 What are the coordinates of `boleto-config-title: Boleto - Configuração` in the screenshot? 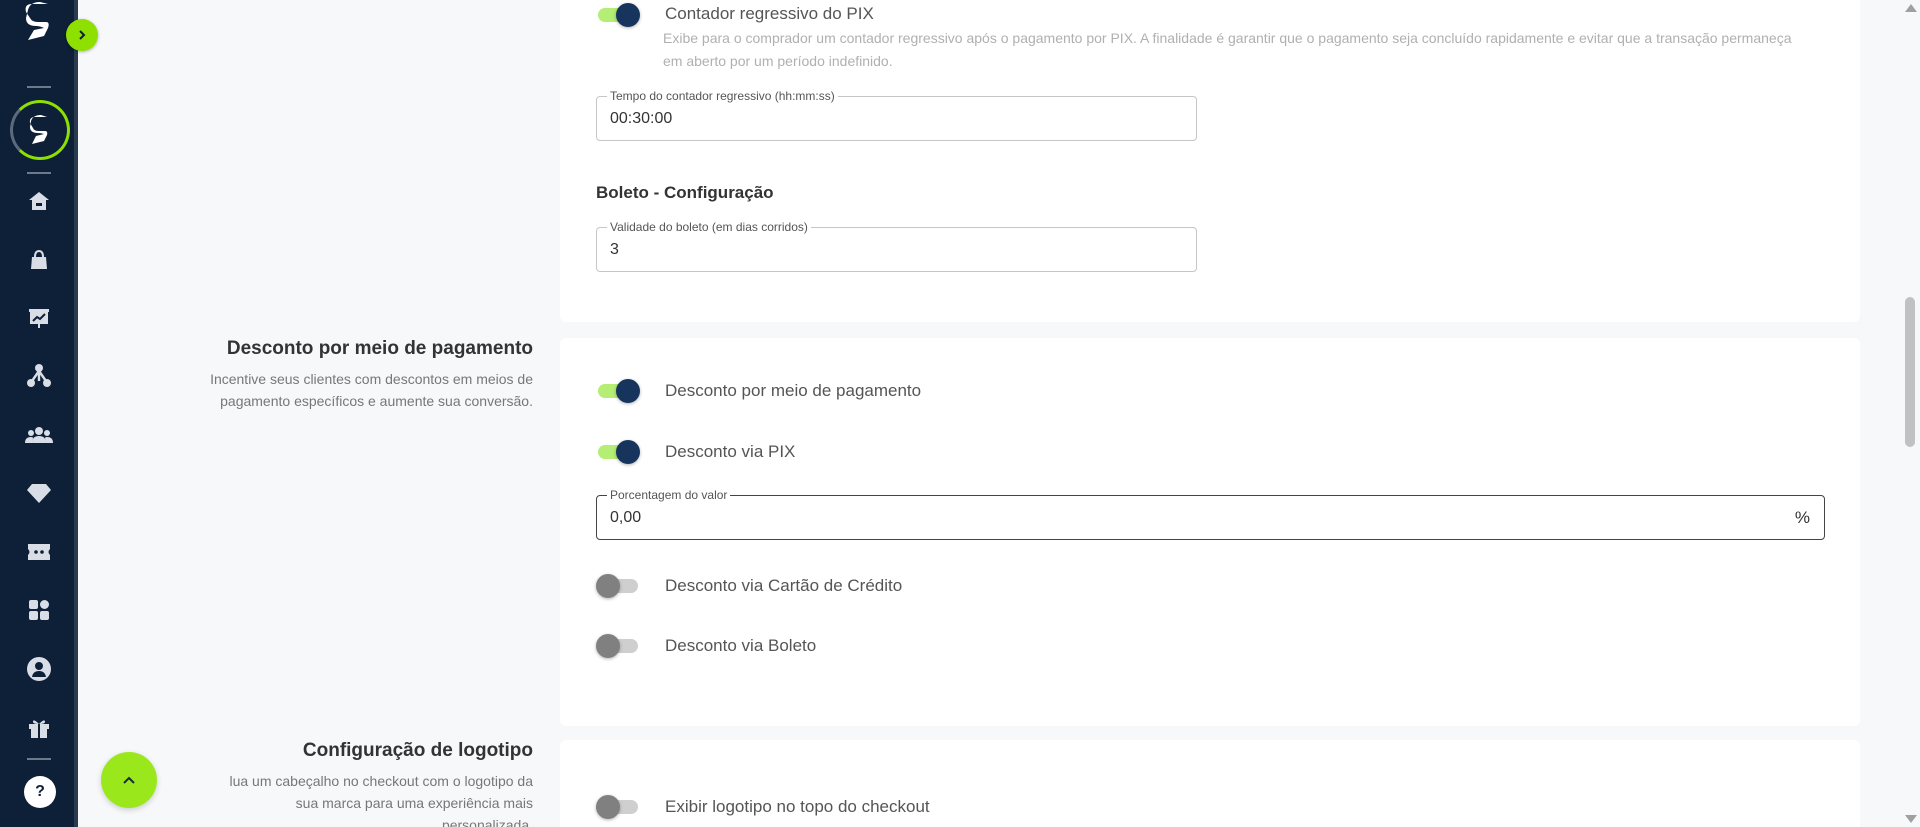 It's located at (685, 192).